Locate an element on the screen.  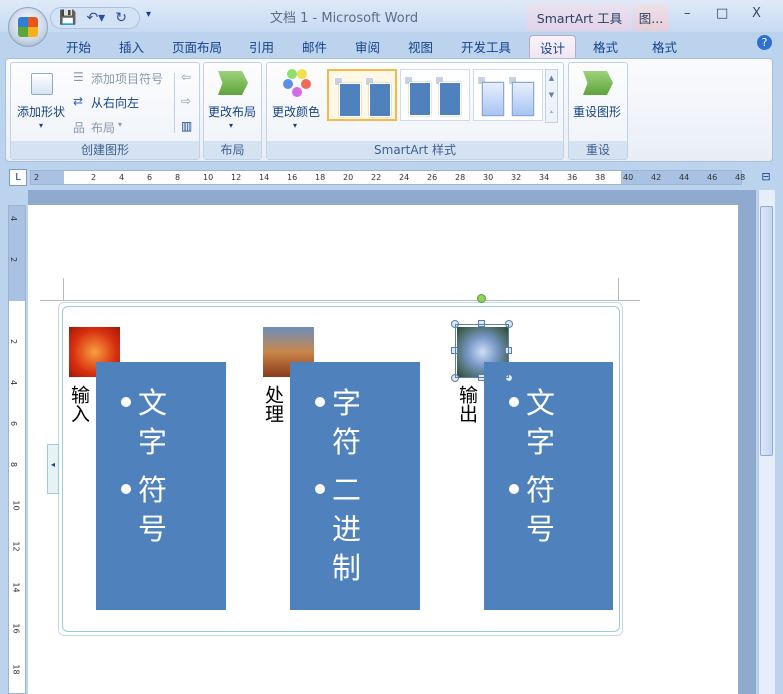
tab-mailings: 邮件 is located at coordinates (314, 46).